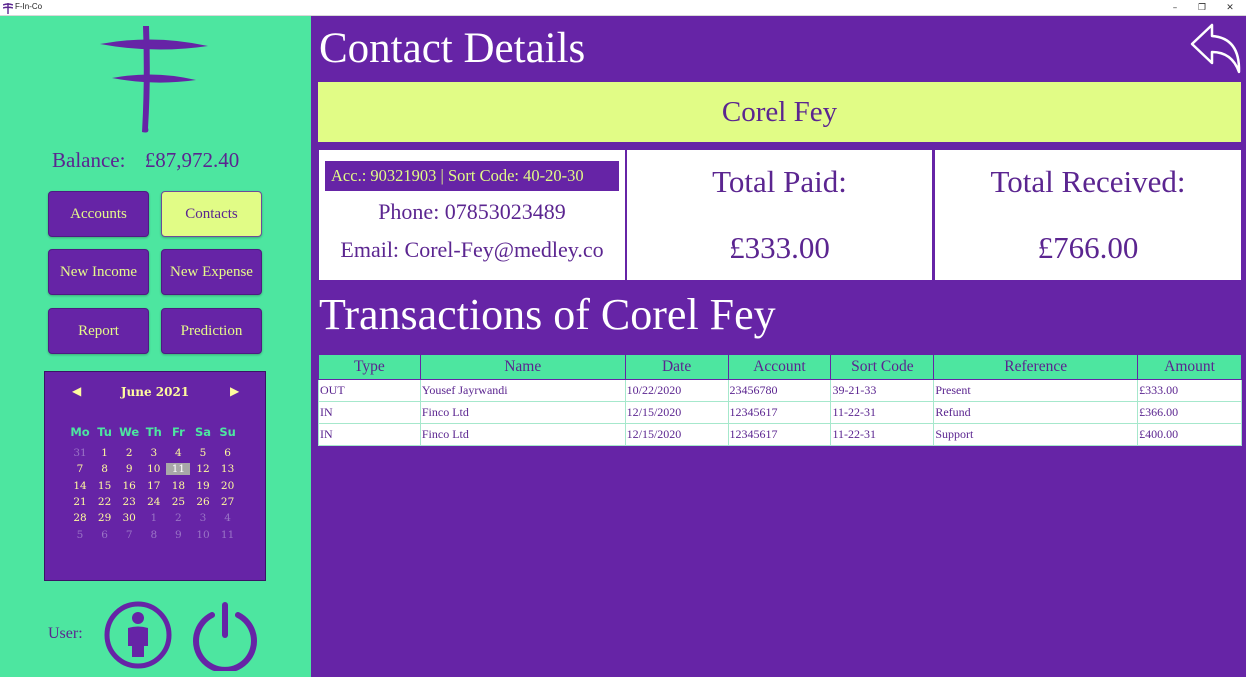 The height and width of the screenshot is (677, 1246). What do you see at coordinates (1215, 49) in the screenshot?
I see `back-arrow-icon` at bounding box center [1215, 49].